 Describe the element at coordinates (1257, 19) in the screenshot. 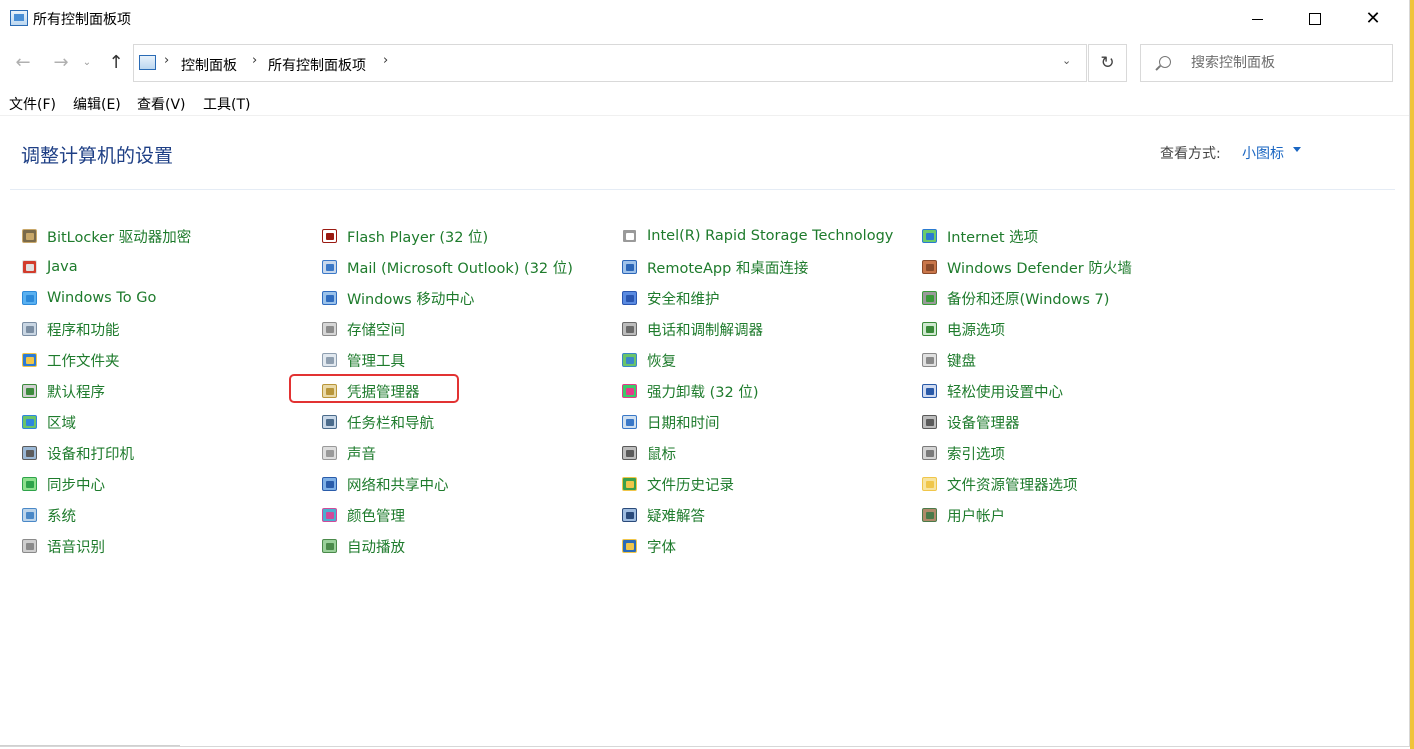

I see `minimize-button` at that location.